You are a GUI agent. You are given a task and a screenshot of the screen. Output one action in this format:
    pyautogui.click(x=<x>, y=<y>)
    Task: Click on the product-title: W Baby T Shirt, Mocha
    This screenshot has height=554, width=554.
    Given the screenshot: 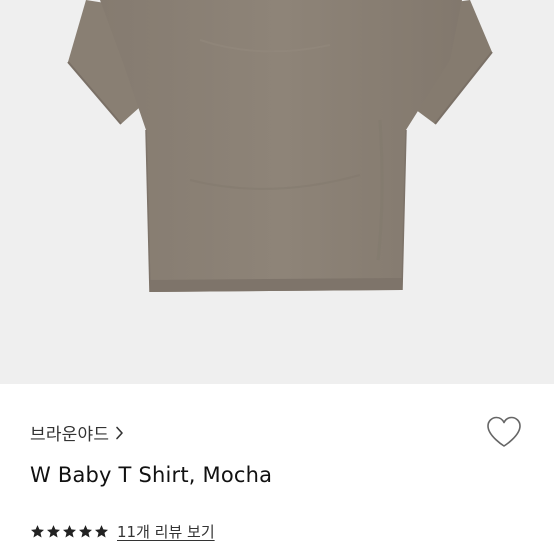 What is the action you would take?
    pyautogui.click(x=151, y=475)
    